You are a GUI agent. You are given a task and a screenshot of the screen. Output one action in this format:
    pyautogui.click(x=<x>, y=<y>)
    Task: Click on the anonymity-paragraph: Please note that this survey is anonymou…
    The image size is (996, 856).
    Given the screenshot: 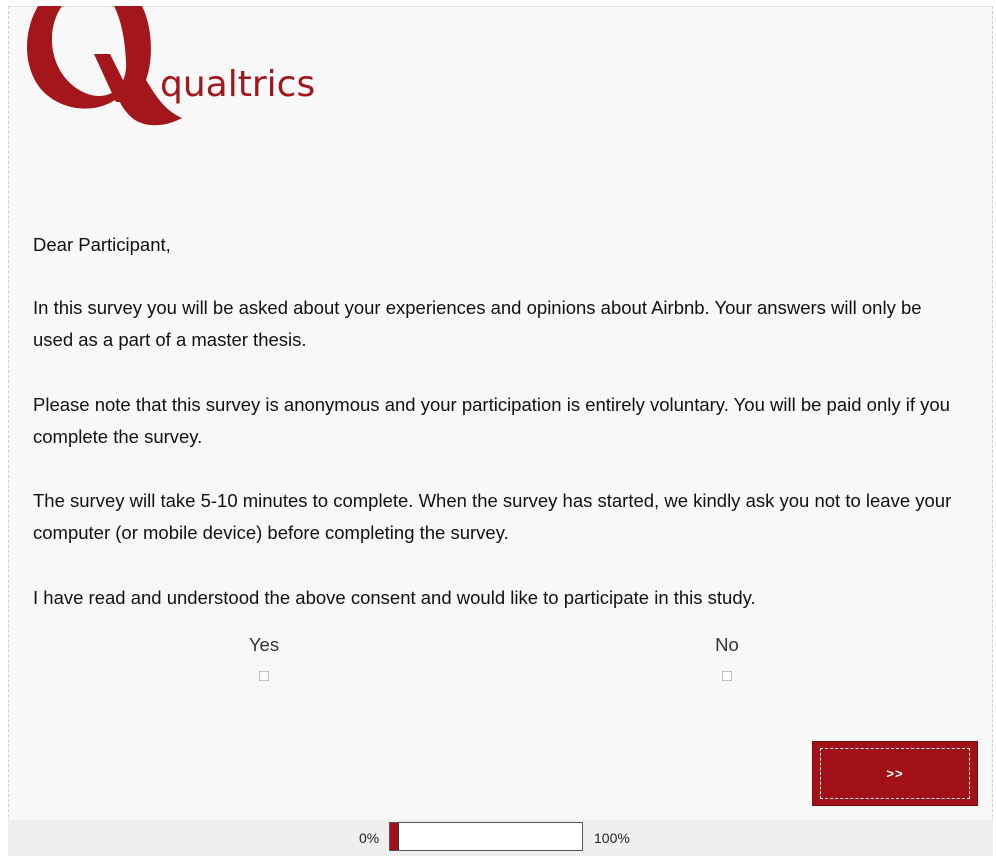 What is the action you would take?
    pyautogui.click(x=491, y=420)
    